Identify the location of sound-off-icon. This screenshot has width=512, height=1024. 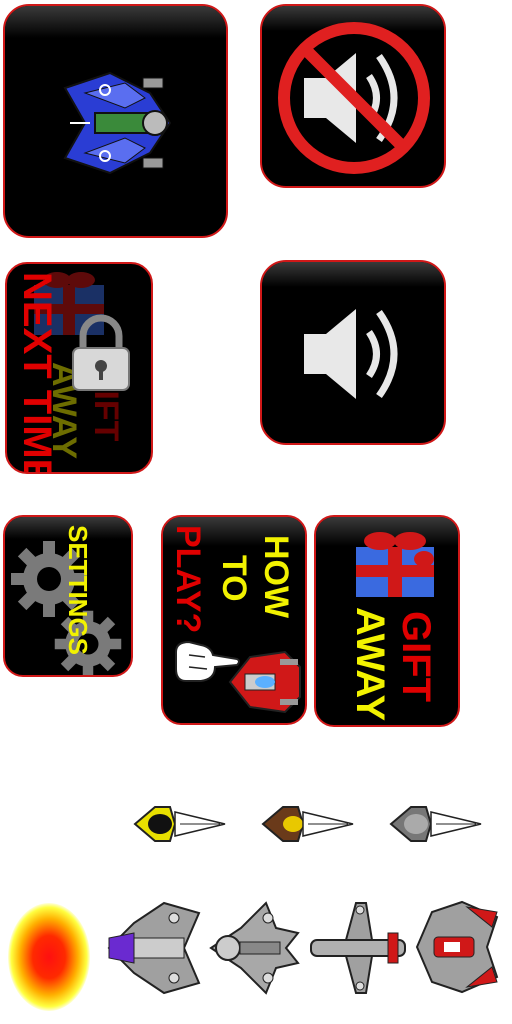
(354, 98).